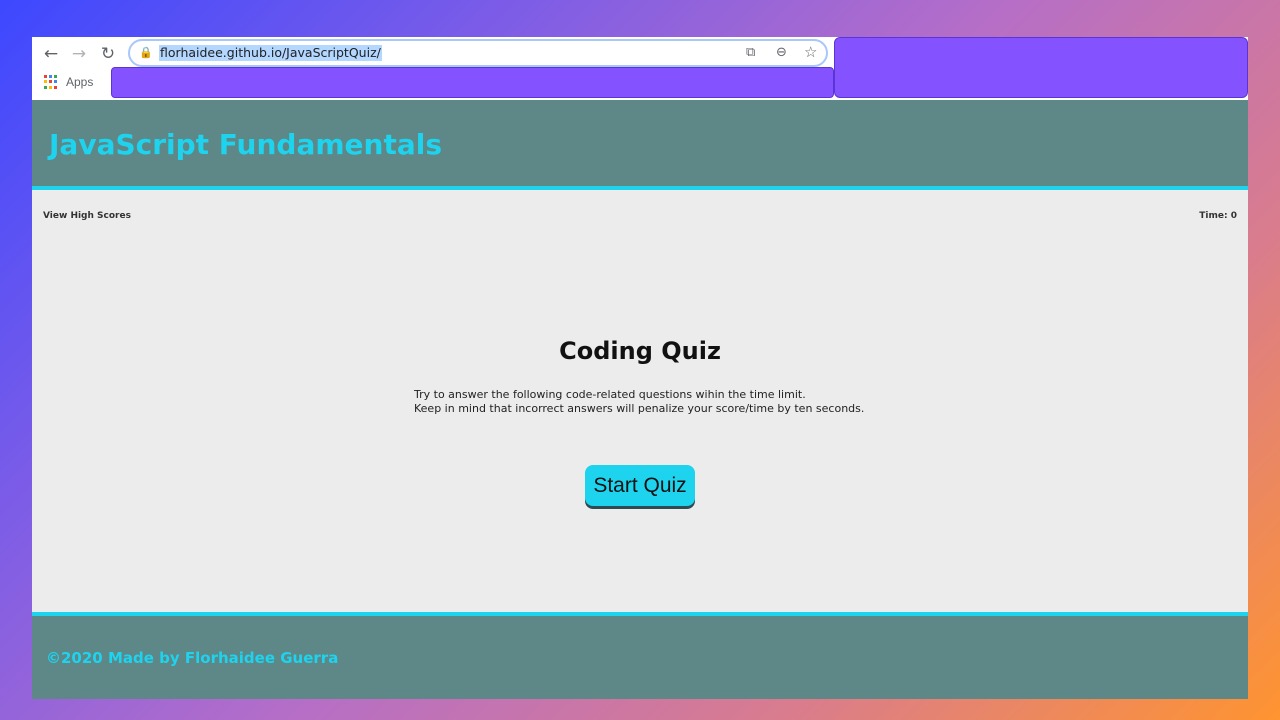 The image size is (1280, 720). Describe the element at coordinates (640, 351) in the screenshot. I see `quiz-title: Coding Quiz` at that location.